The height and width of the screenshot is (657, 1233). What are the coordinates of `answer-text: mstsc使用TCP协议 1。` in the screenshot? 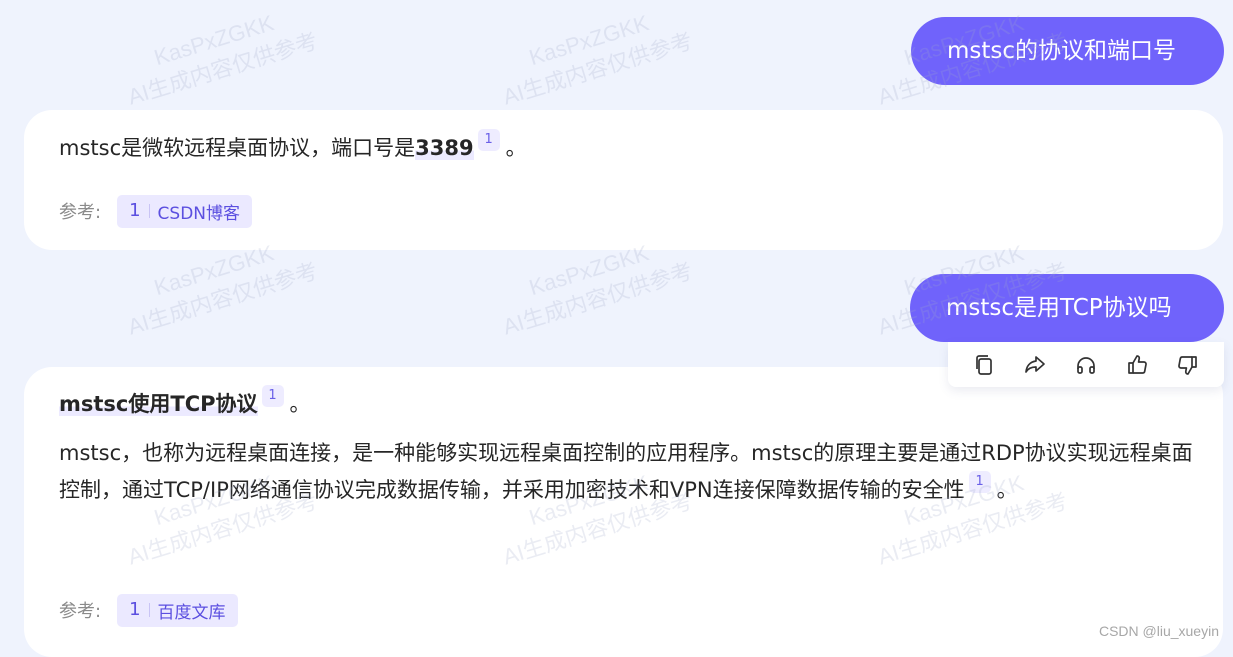 It's located at (641, 403).